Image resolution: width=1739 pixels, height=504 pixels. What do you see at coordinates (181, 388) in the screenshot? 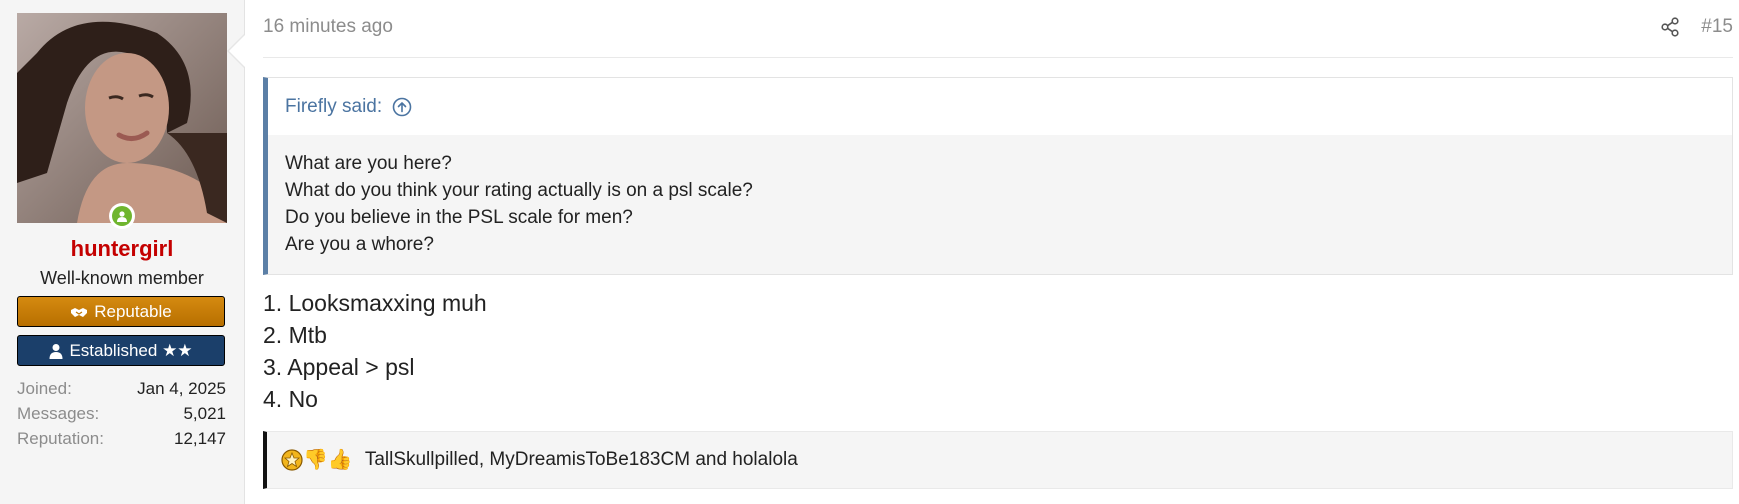
I see `stat-value: Jan 4, 2025` at bounding box center [181, 388].